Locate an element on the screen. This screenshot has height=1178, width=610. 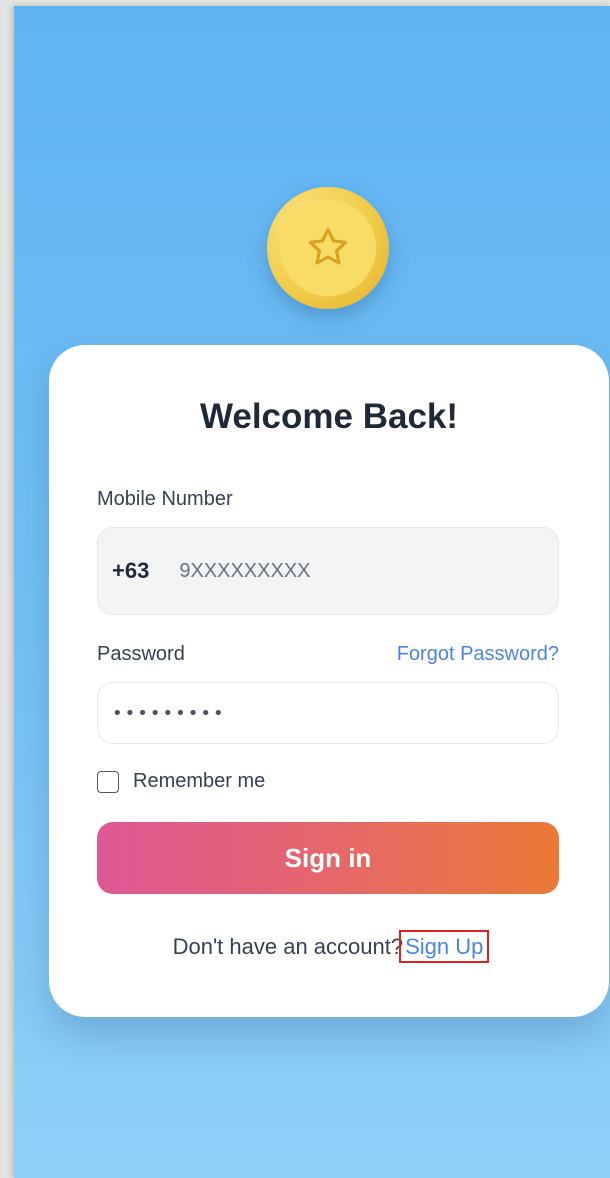
sign-up-link: Sign Up is located at coordinates (444, 946).